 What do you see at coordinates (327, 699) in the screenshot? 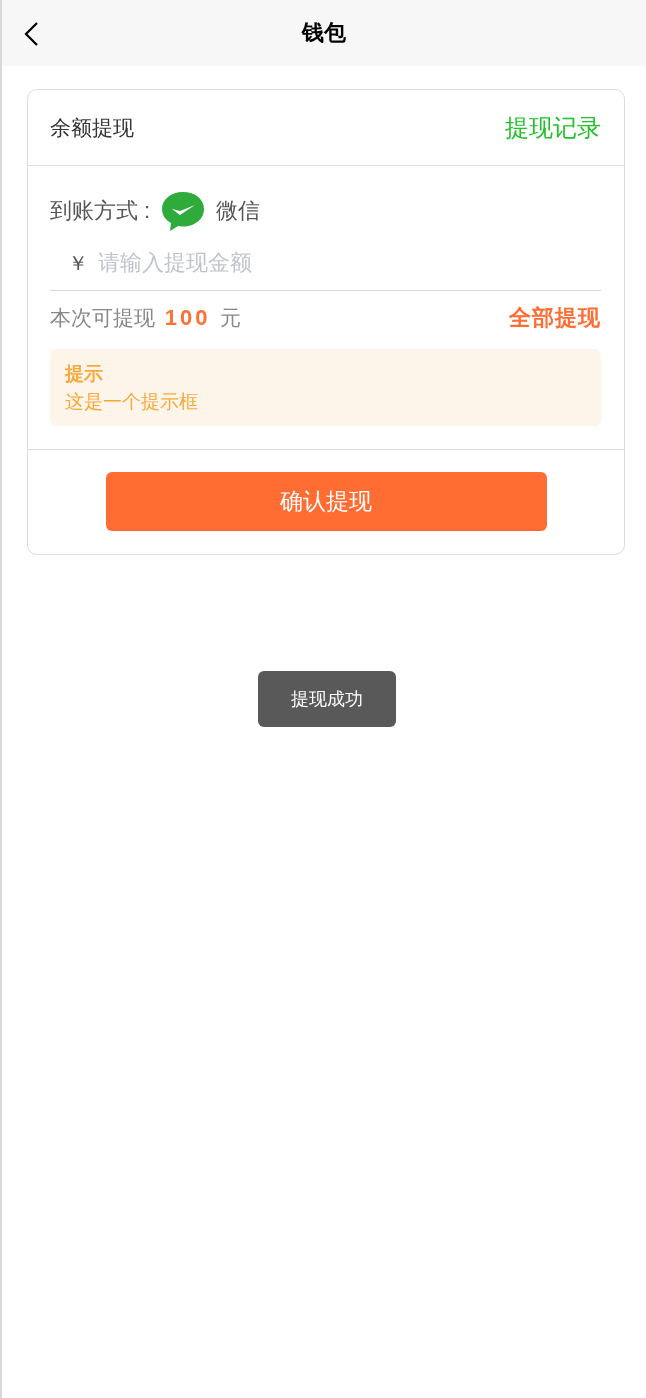
I see `toast-message: 提现成功` at bounding box center [327, 699].